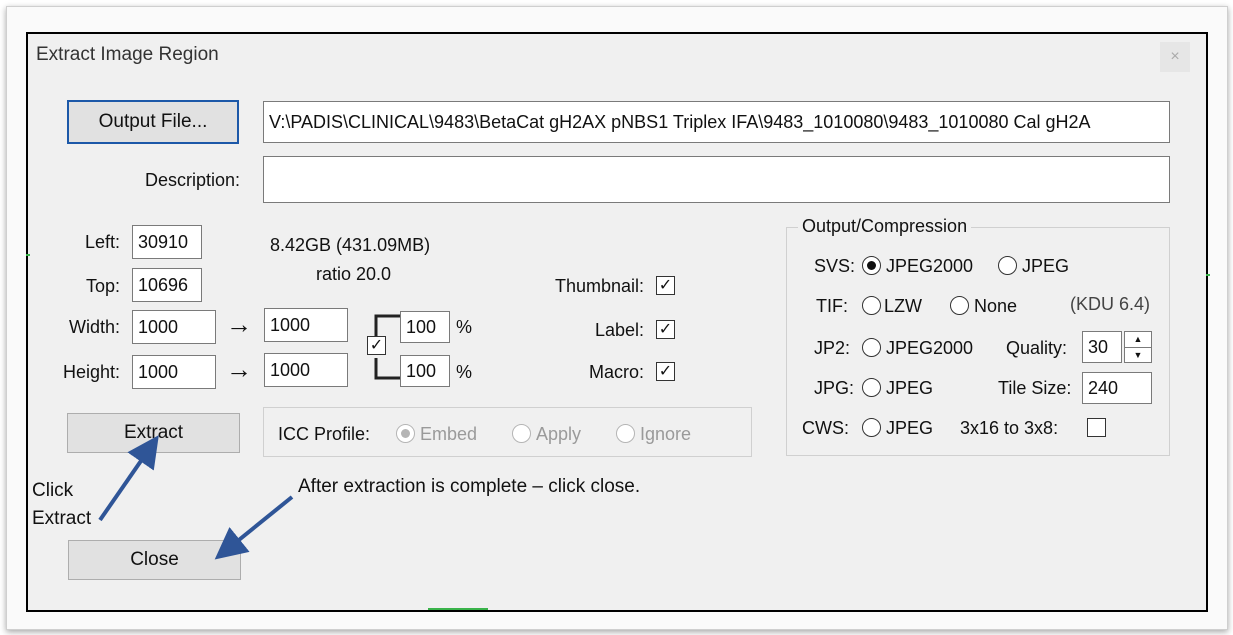 Image resolution: width=1233 pixels, height=635 pixels. Describe the element at coordinates (196, 497) in the screenshot. I see `annotation-arrows` at that location.